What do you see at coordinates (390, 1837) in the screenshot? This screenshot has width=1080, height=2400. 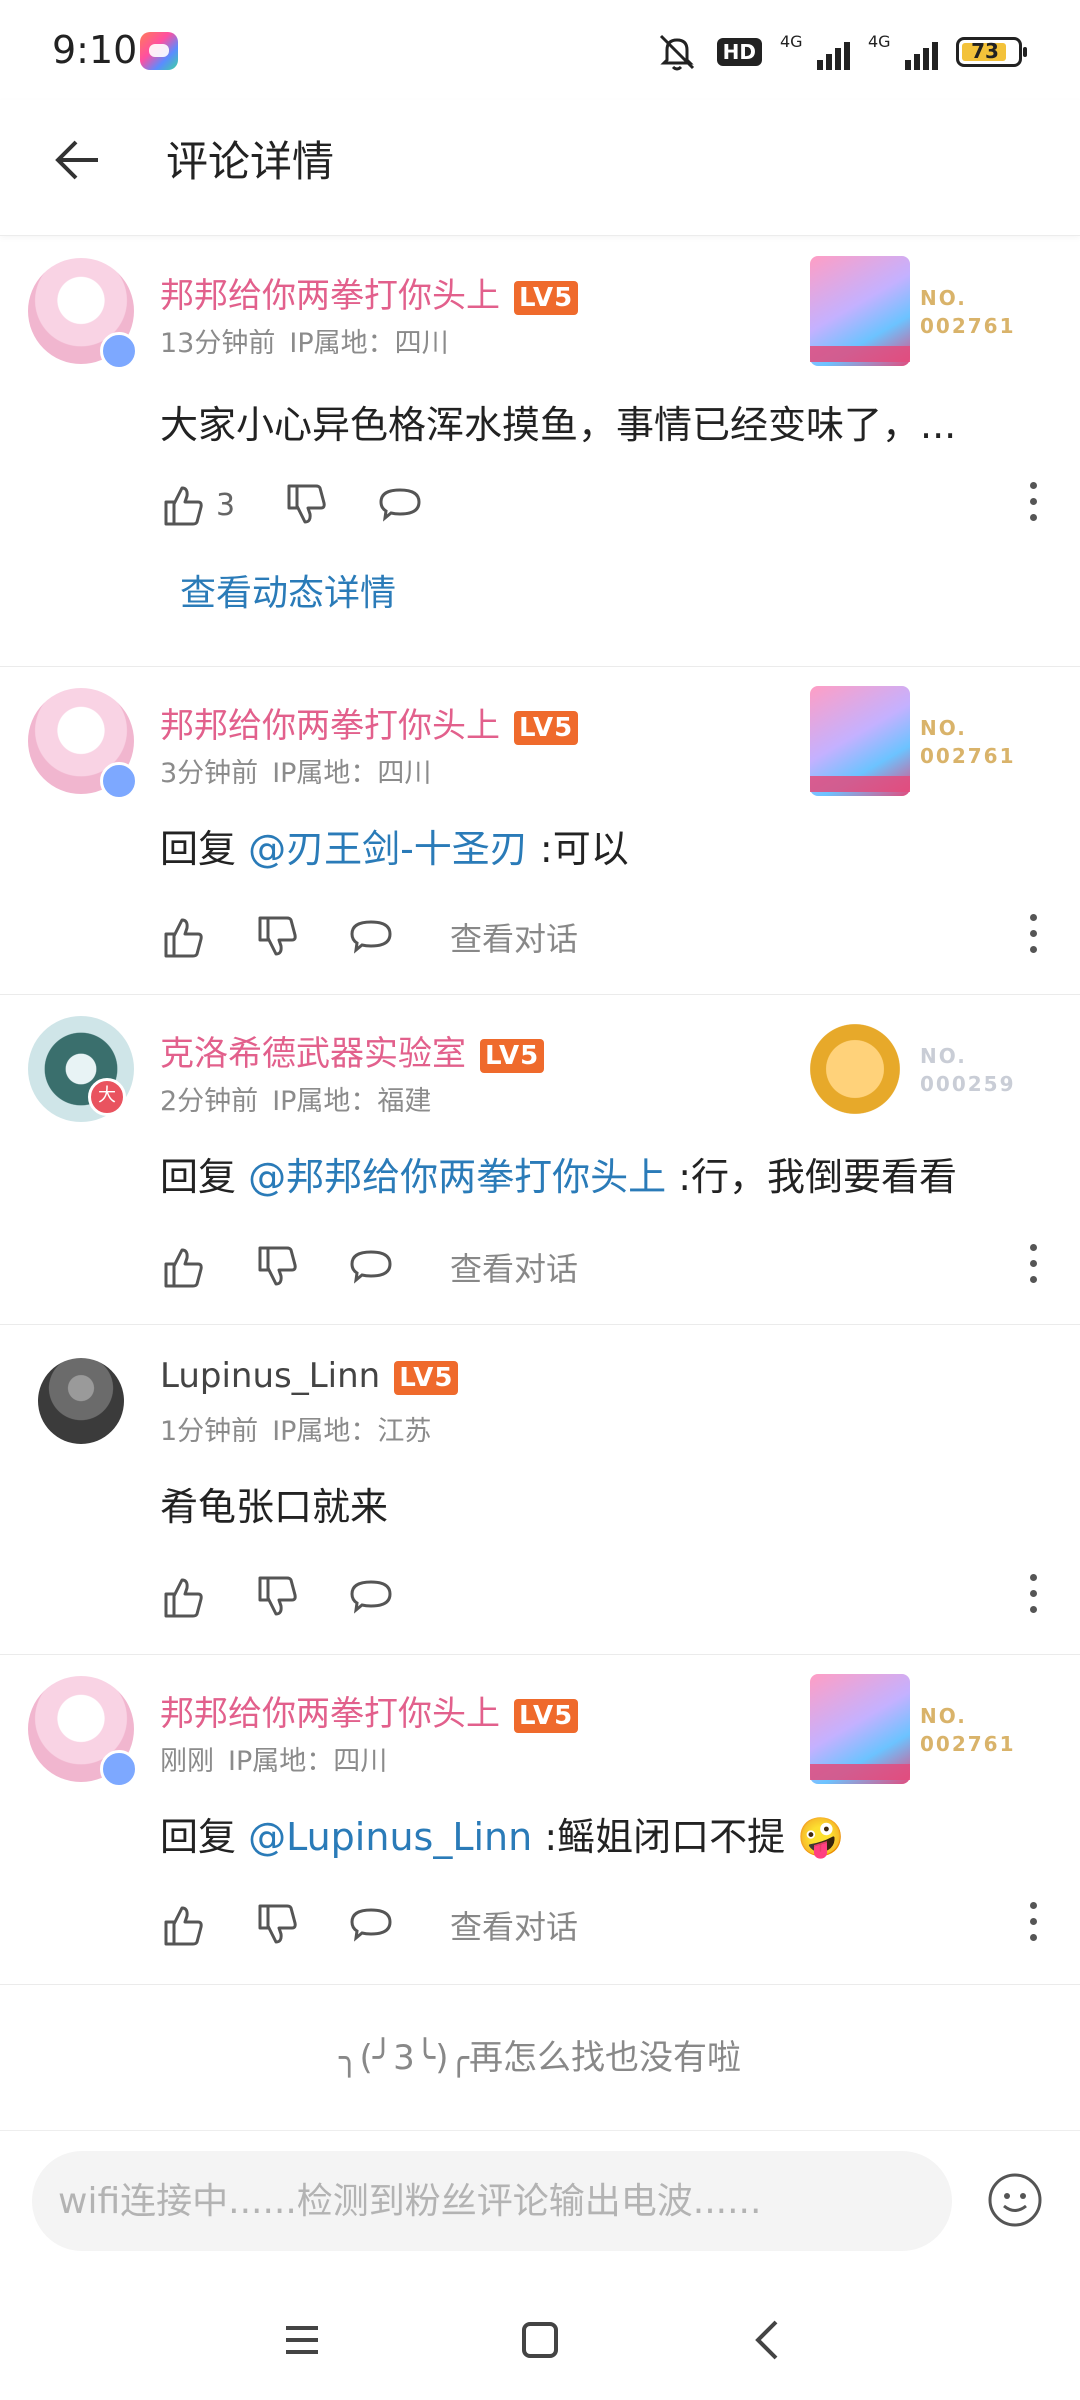 I see `mention-link: @Lupinus_Linn` at bounding box center [390, 1837].